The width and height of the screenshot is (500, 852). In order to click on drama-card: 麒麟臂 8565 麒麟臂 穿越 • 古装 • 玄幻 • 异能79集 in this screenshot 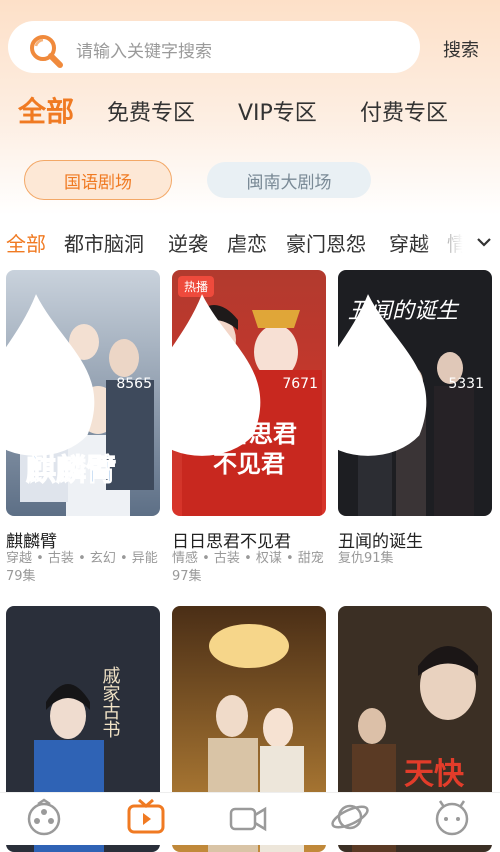, I will do `click(83, 430)`.